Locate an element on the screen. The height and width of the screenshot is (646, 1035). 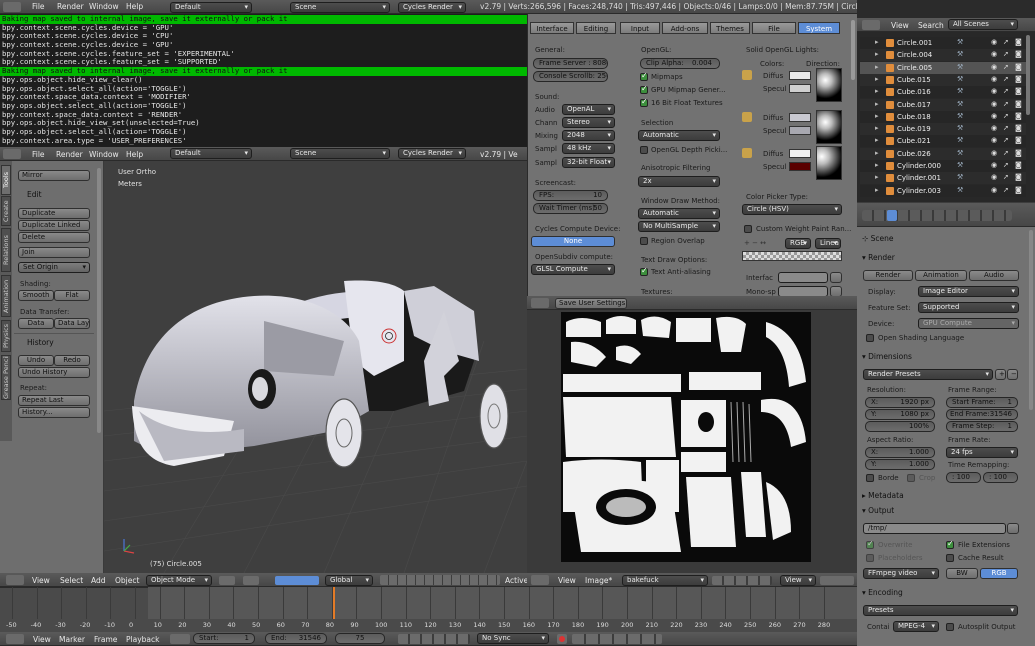
frame-rate-select: 24 fps is located at coordinates (982, 452).